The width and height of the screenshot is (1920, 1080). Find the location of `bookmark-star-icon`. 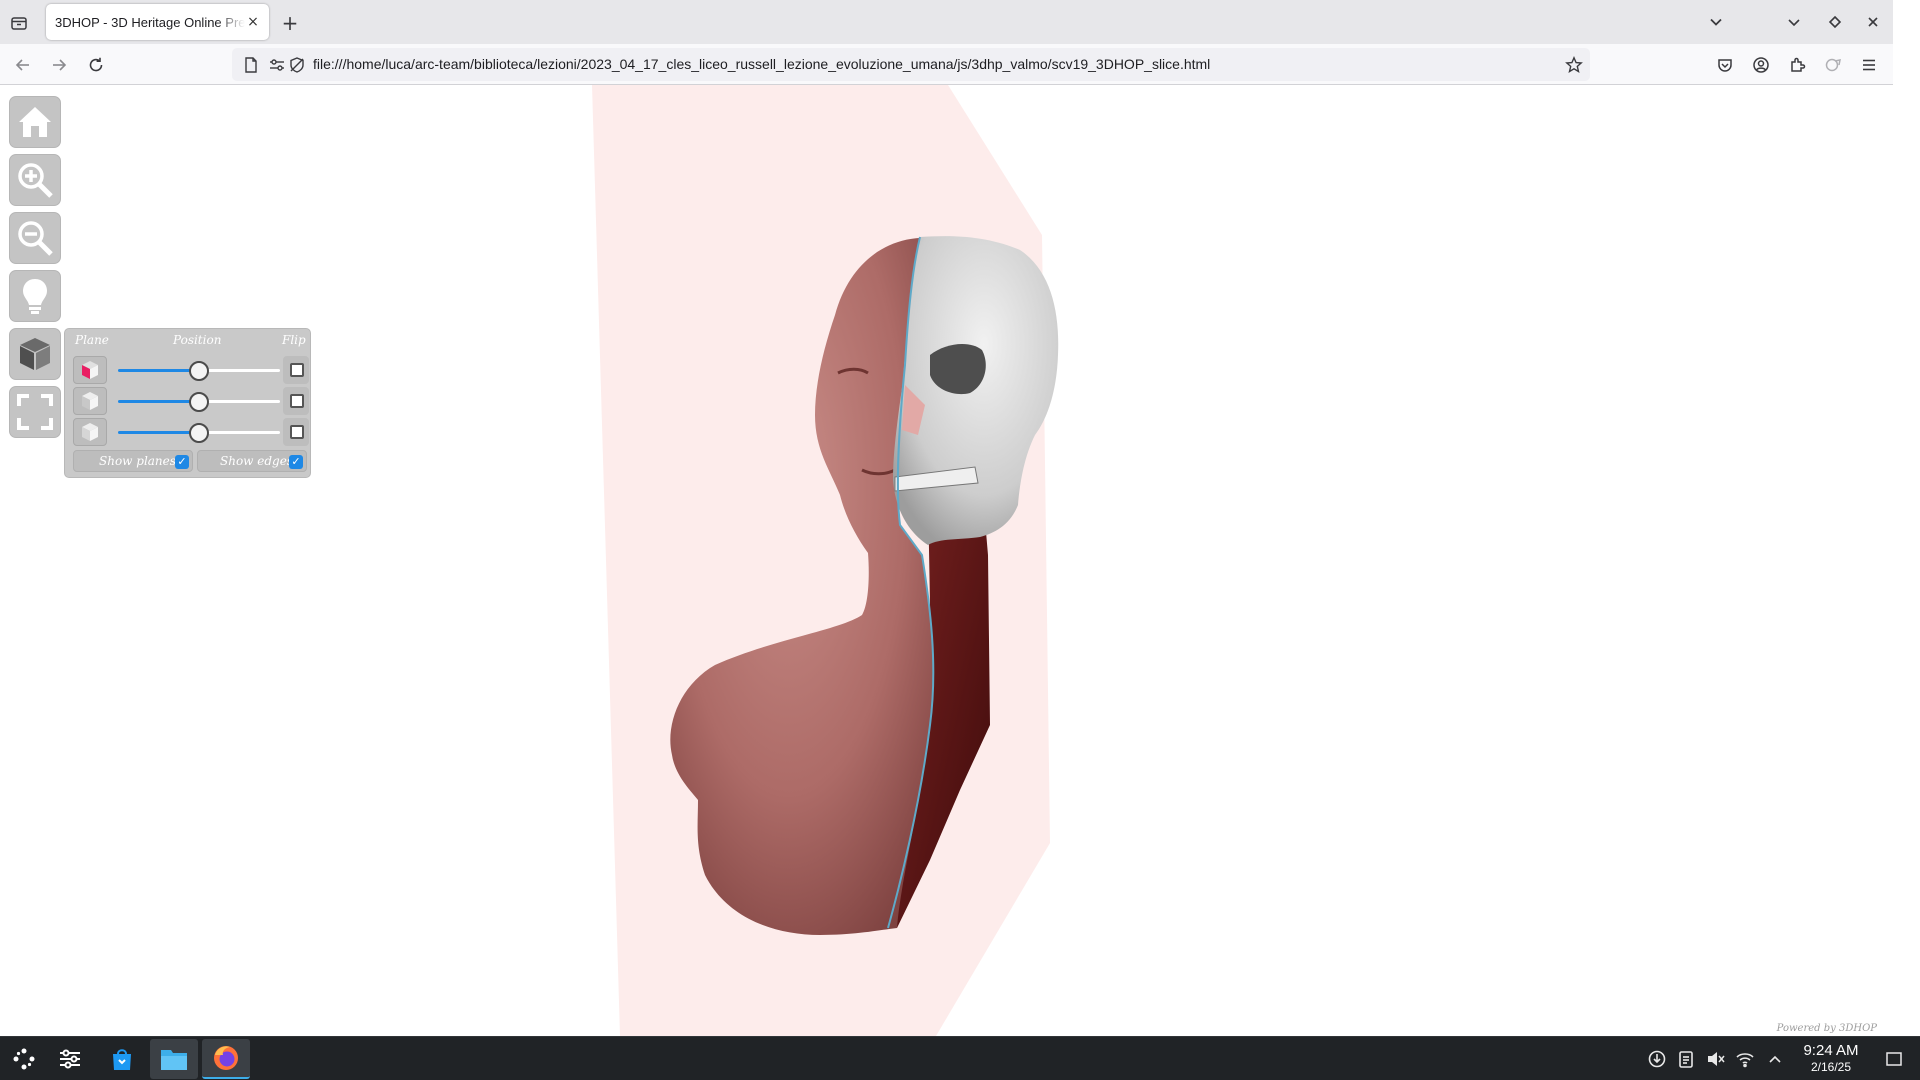

bookmark-star-icon is located at coordinates (1574, 65).